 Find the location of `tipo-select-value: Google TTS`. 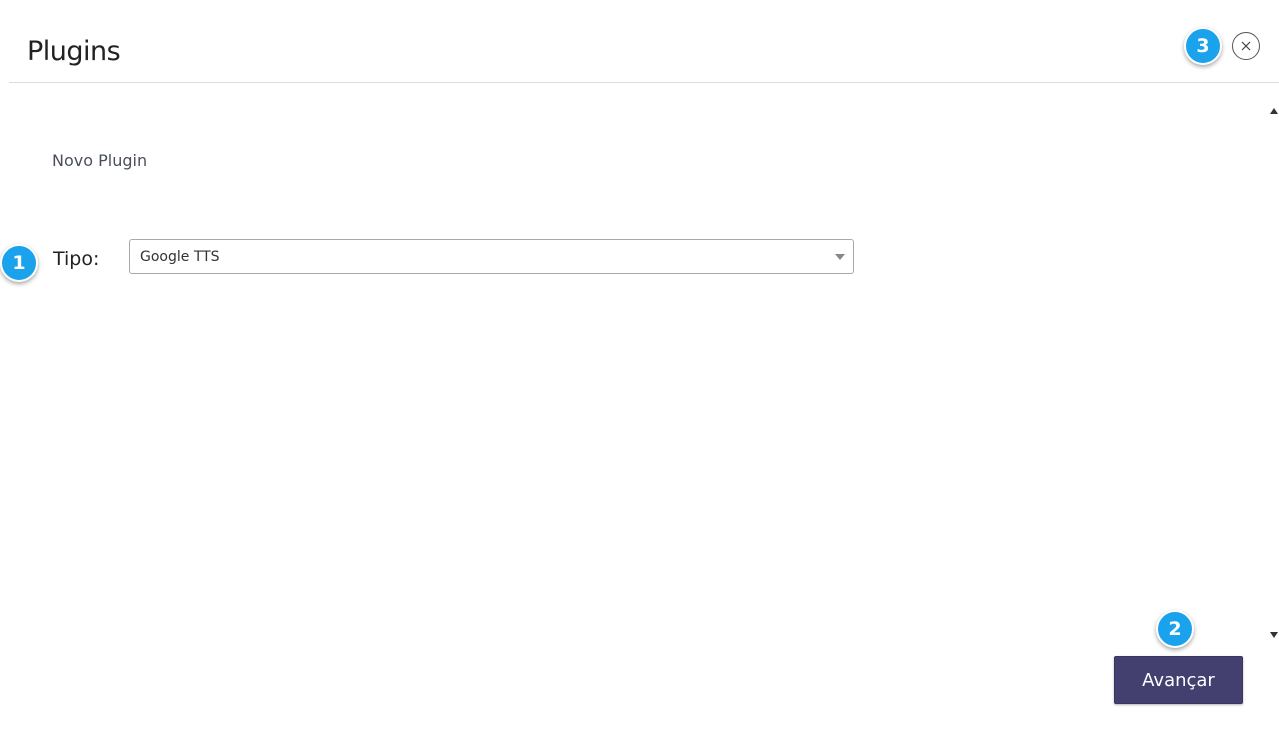

tipo-select-value: Google TTS is located at coordinates (180, 256).